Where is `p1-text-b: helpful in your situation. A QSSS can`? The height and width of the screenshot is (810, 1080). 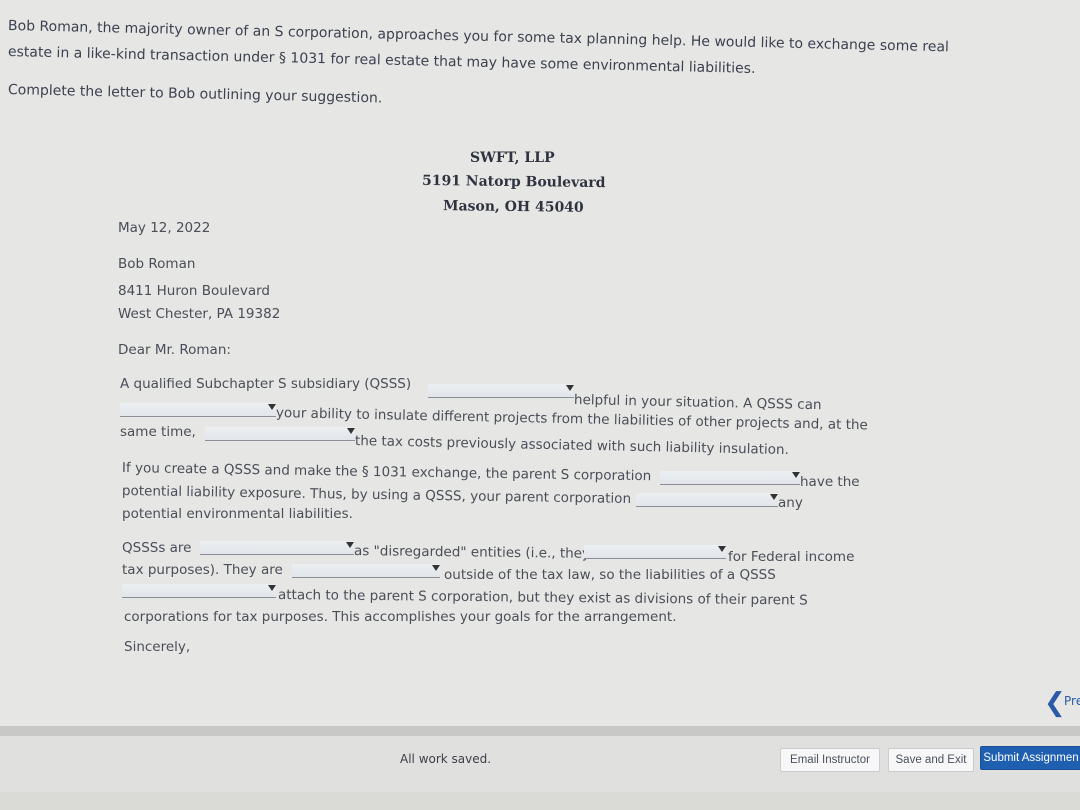 p1-text-b: helpful in your situation. A QSSS can is located at coordinates (697, 403).